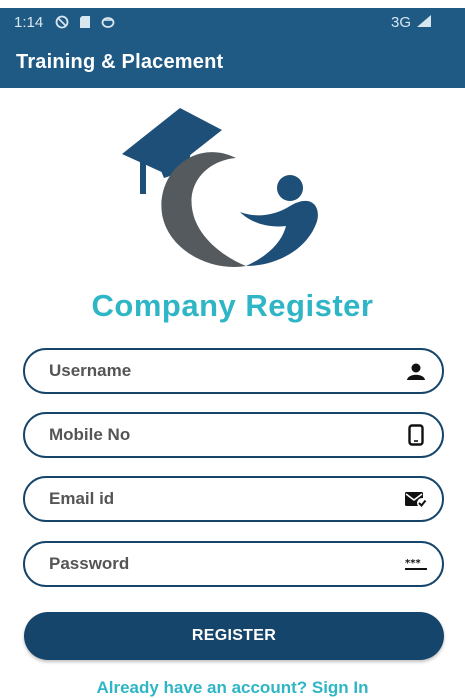 This screenshot has height=698, width=465. Describe the element at coordinates (108, 22) in the screenshot. I see `sync-icon` at that location.